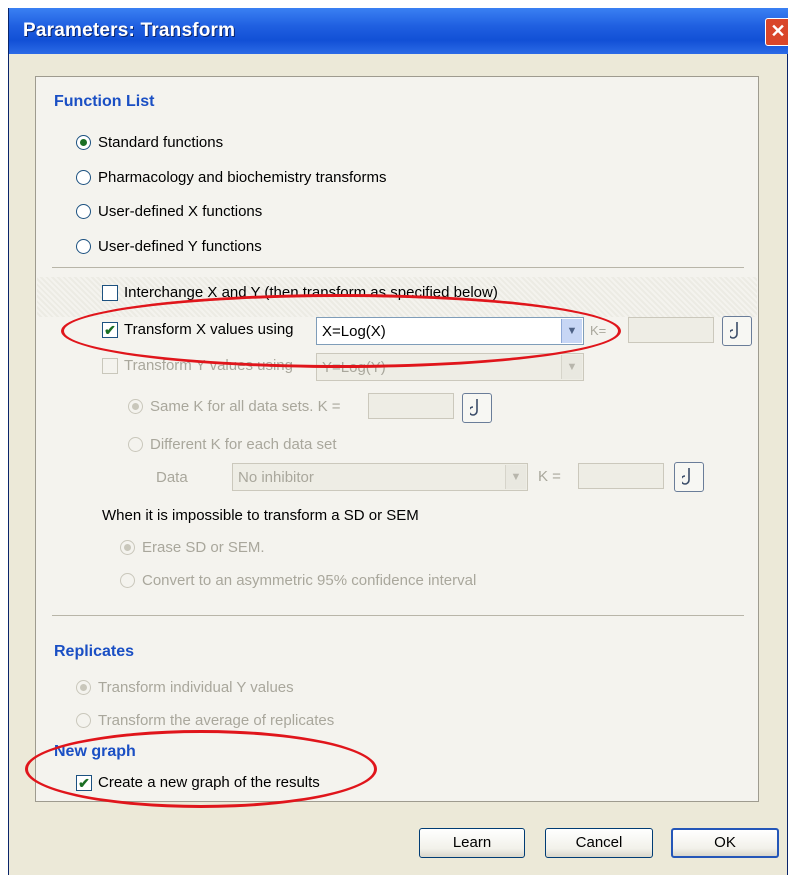  I want to click on interchange-checkbox, so click(110, 293).